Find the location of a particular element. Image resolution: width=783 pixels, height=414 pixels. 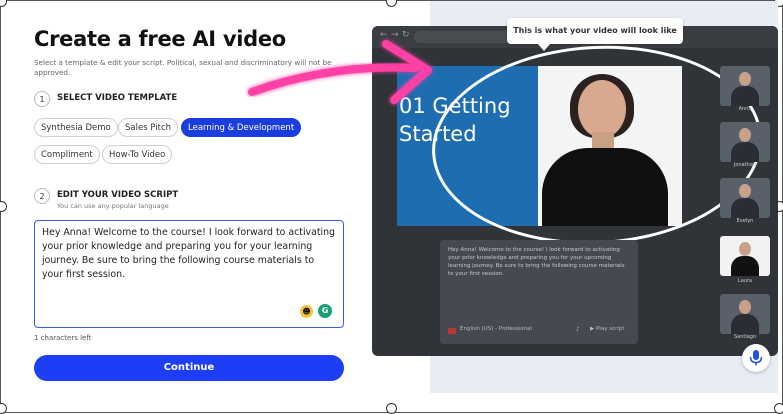

avatar-thumb-laura is located at coordinates (745, 256).